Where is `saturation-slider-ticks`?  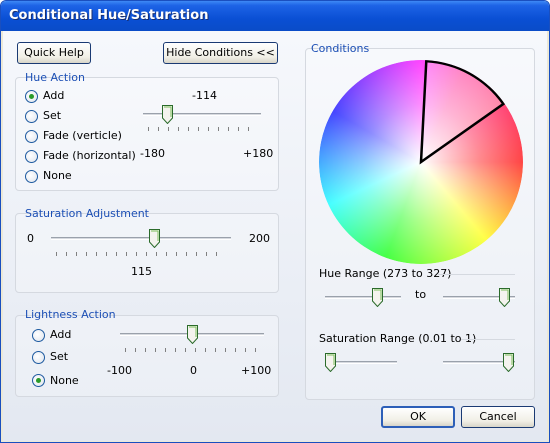 saturation-slider-ticks is located at coordinates (141, 254).